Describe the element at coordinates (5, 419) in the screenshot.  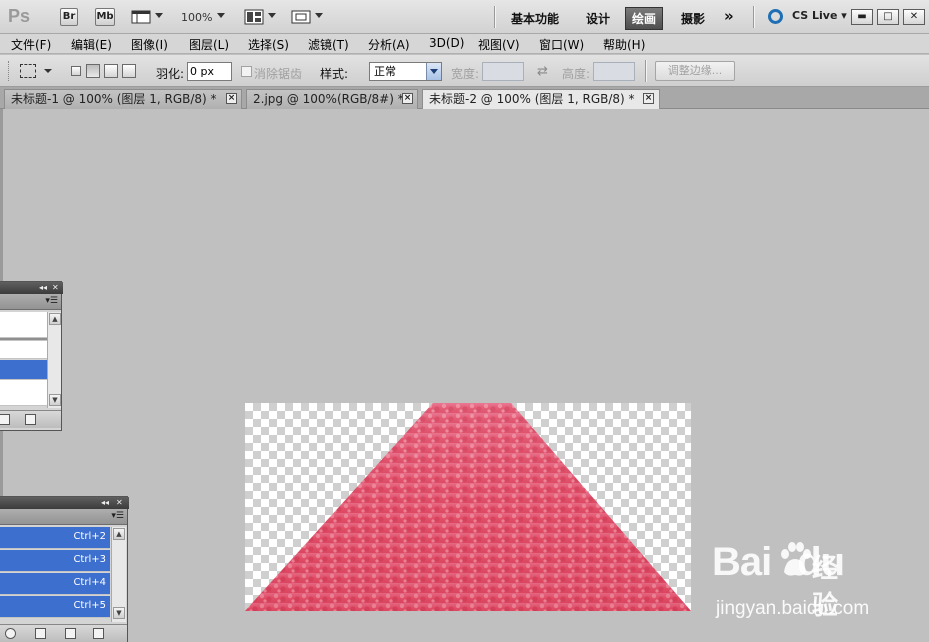
I see `new-layer-icon` at that location.